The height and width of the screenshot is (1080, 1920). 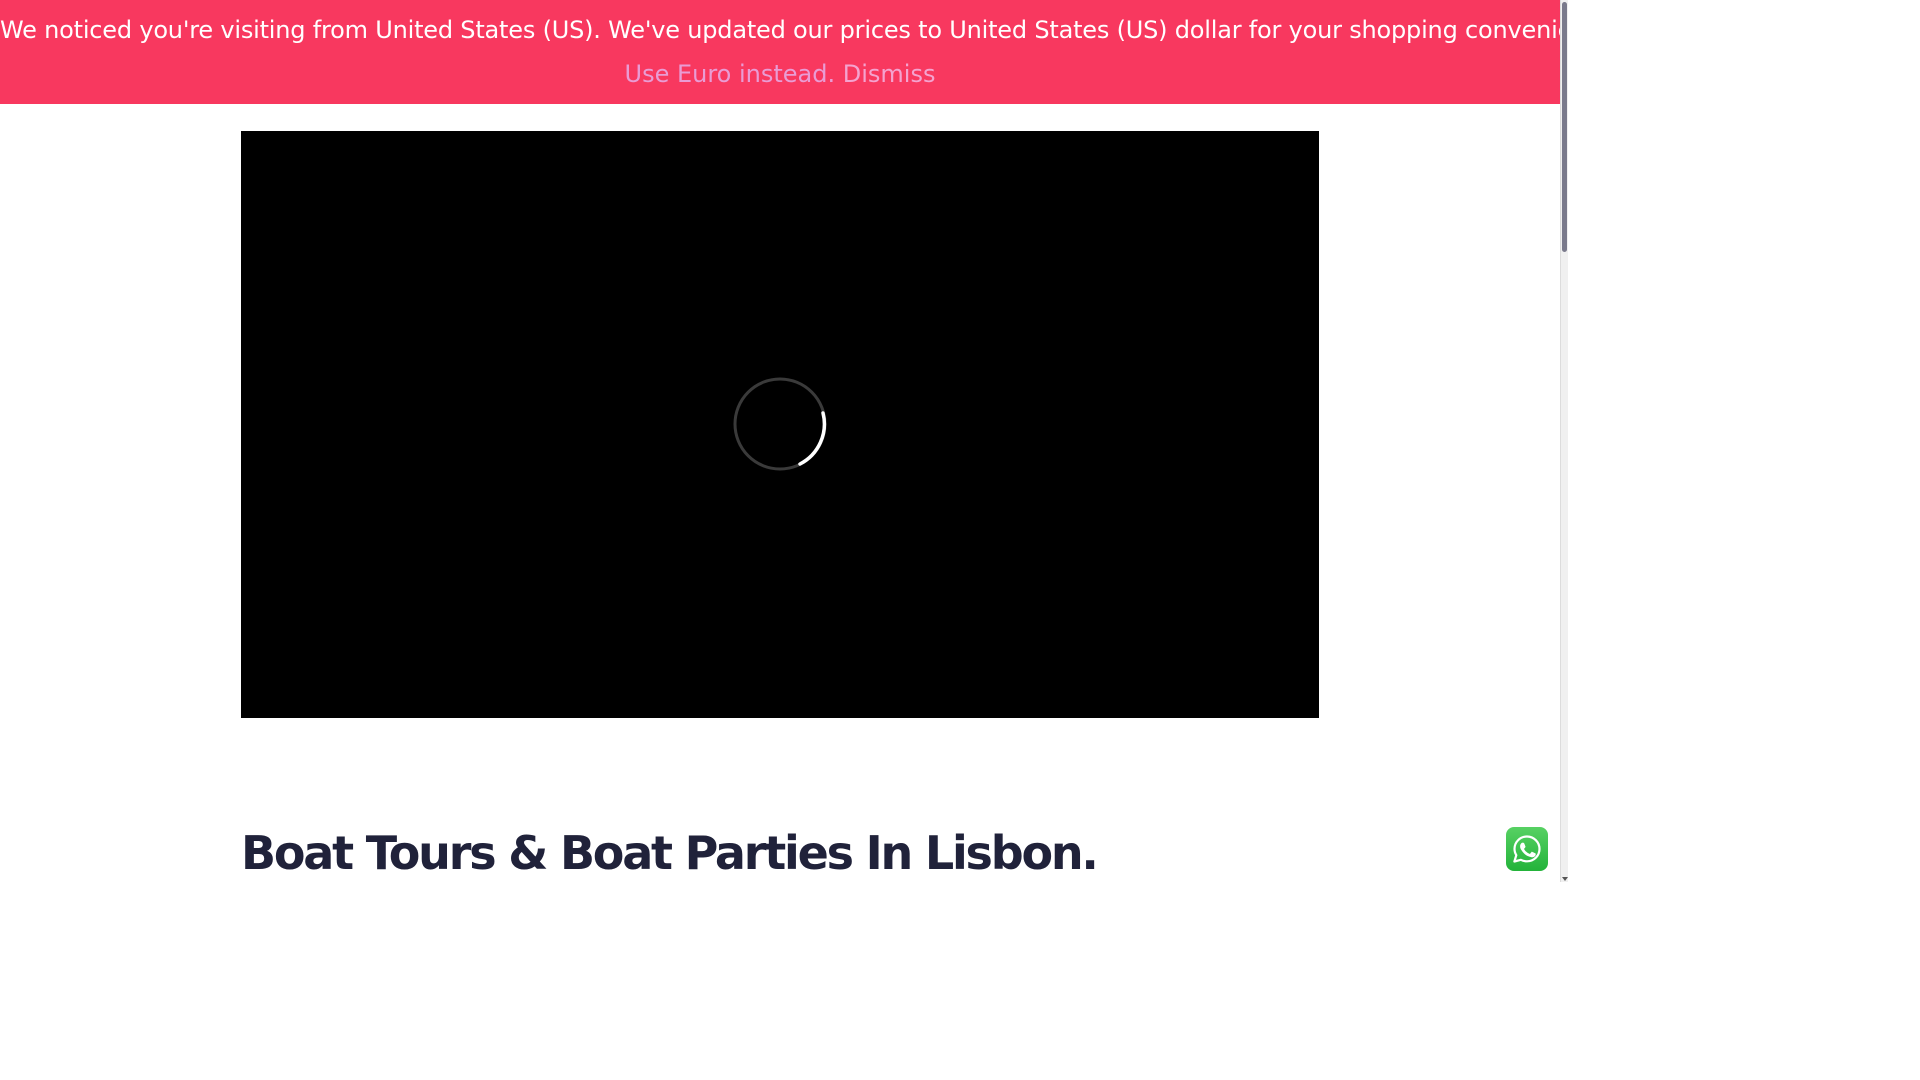 I want to click on page-scrollbar, so click(x=1564, y=441).